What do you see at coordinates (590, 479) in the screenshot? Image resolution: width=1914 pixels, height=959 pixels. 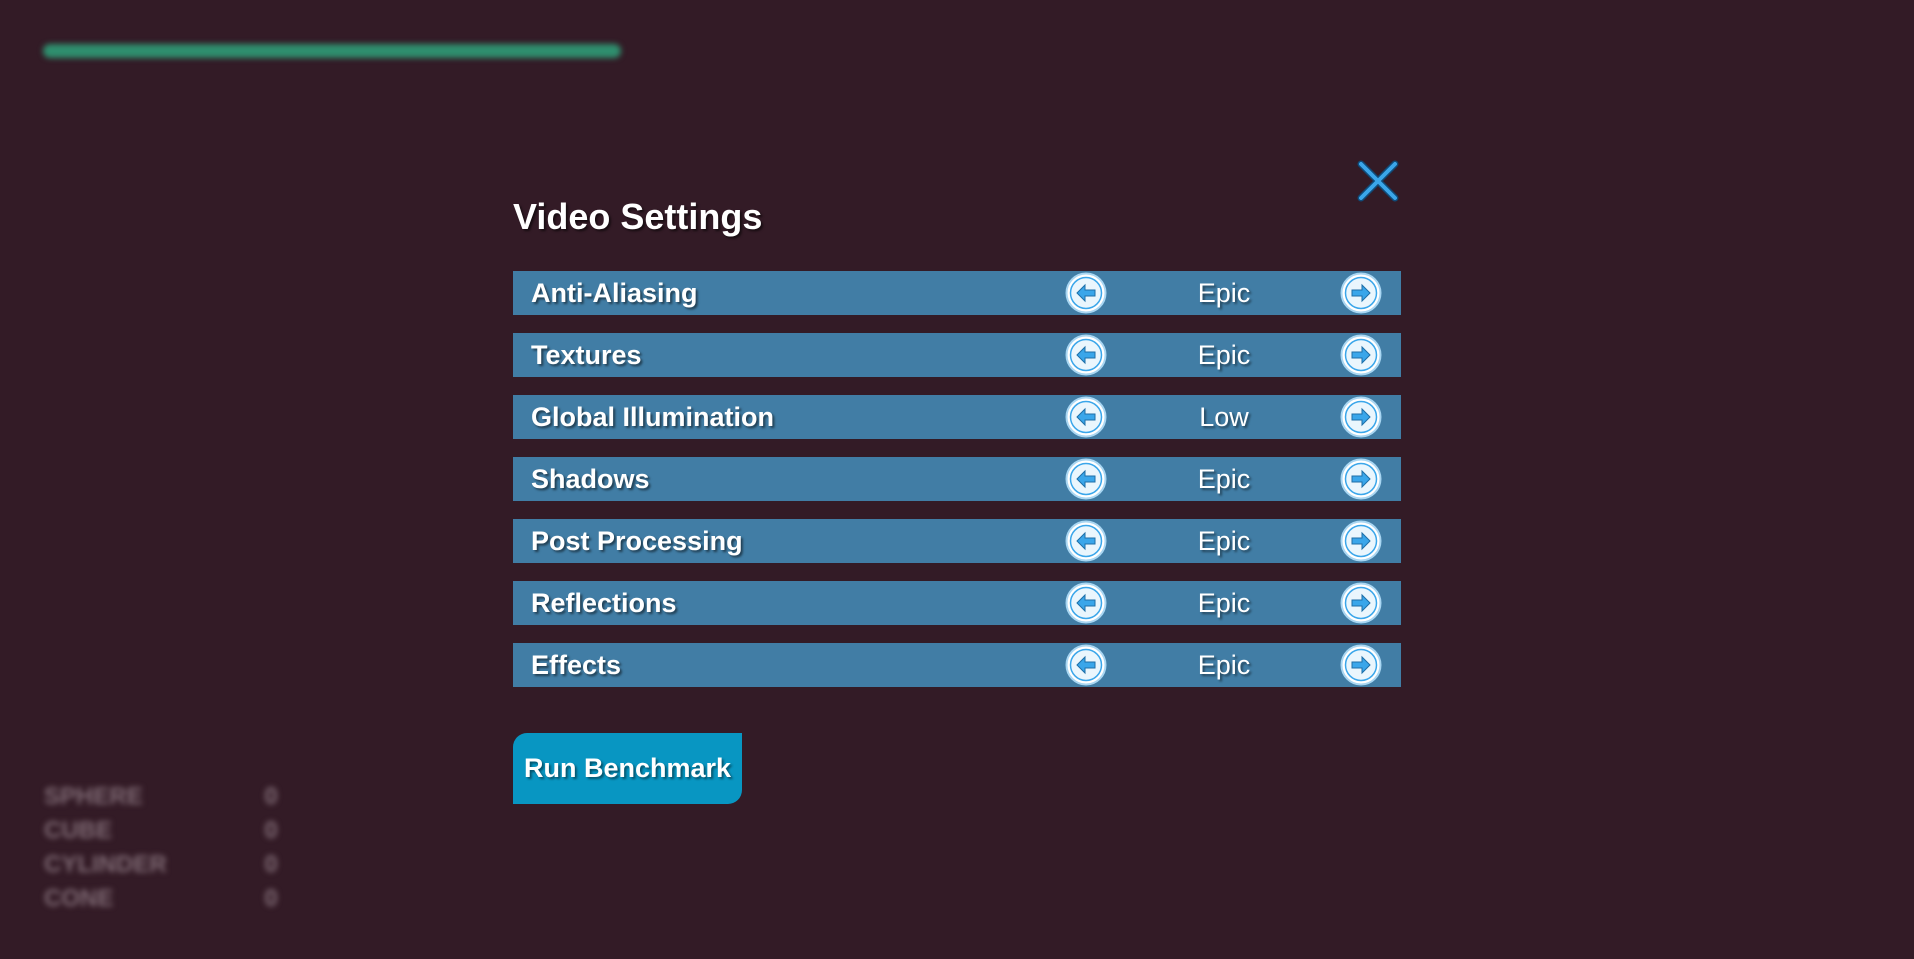 I see `setting-label: Shadows` at bounding box center [590, 479].